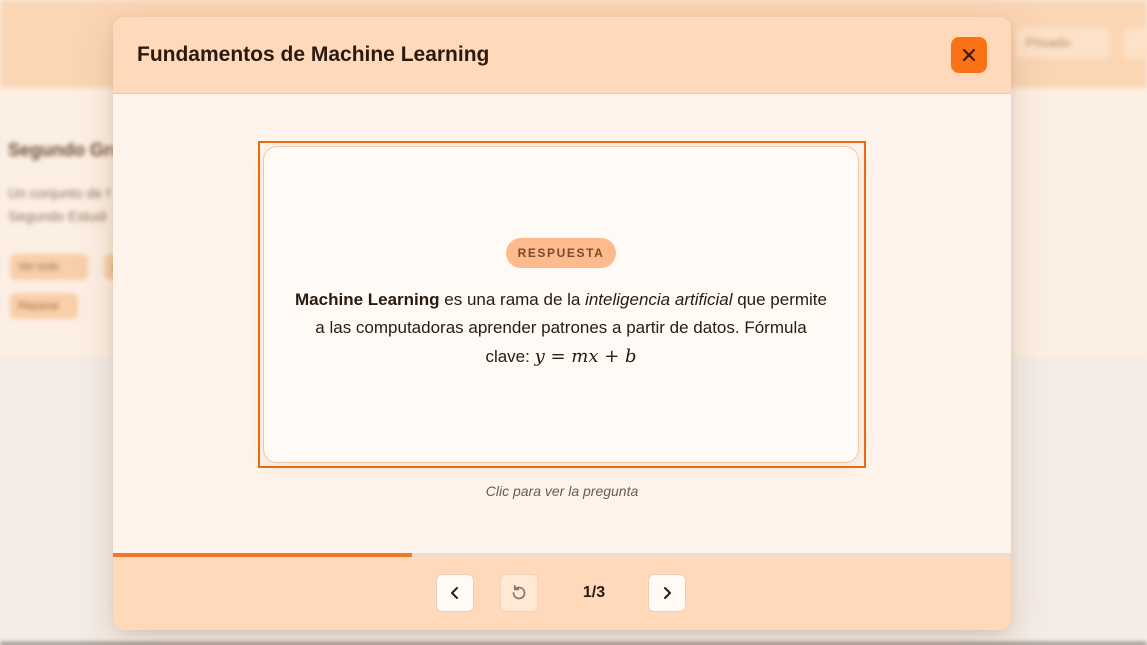 The image size is (1147, 645). I want to click on reset-button, so click(519, 593).